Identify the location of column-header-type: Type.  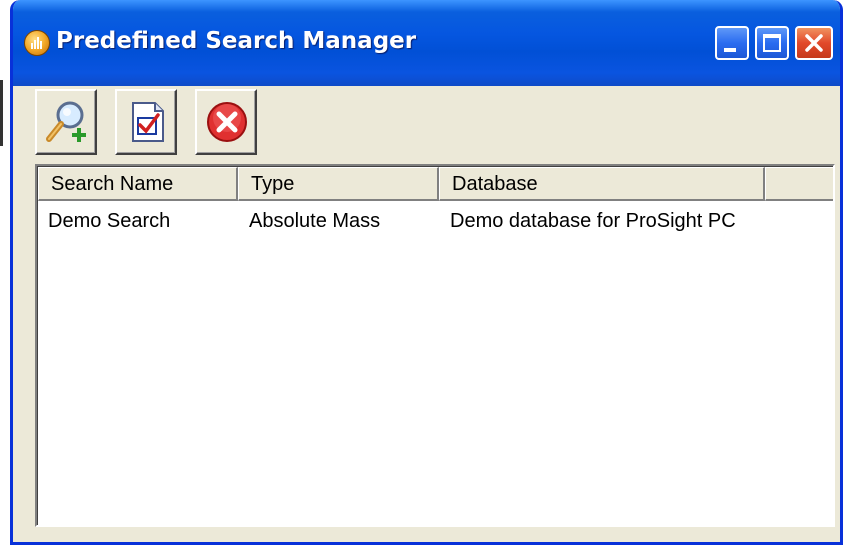
(338, 184).